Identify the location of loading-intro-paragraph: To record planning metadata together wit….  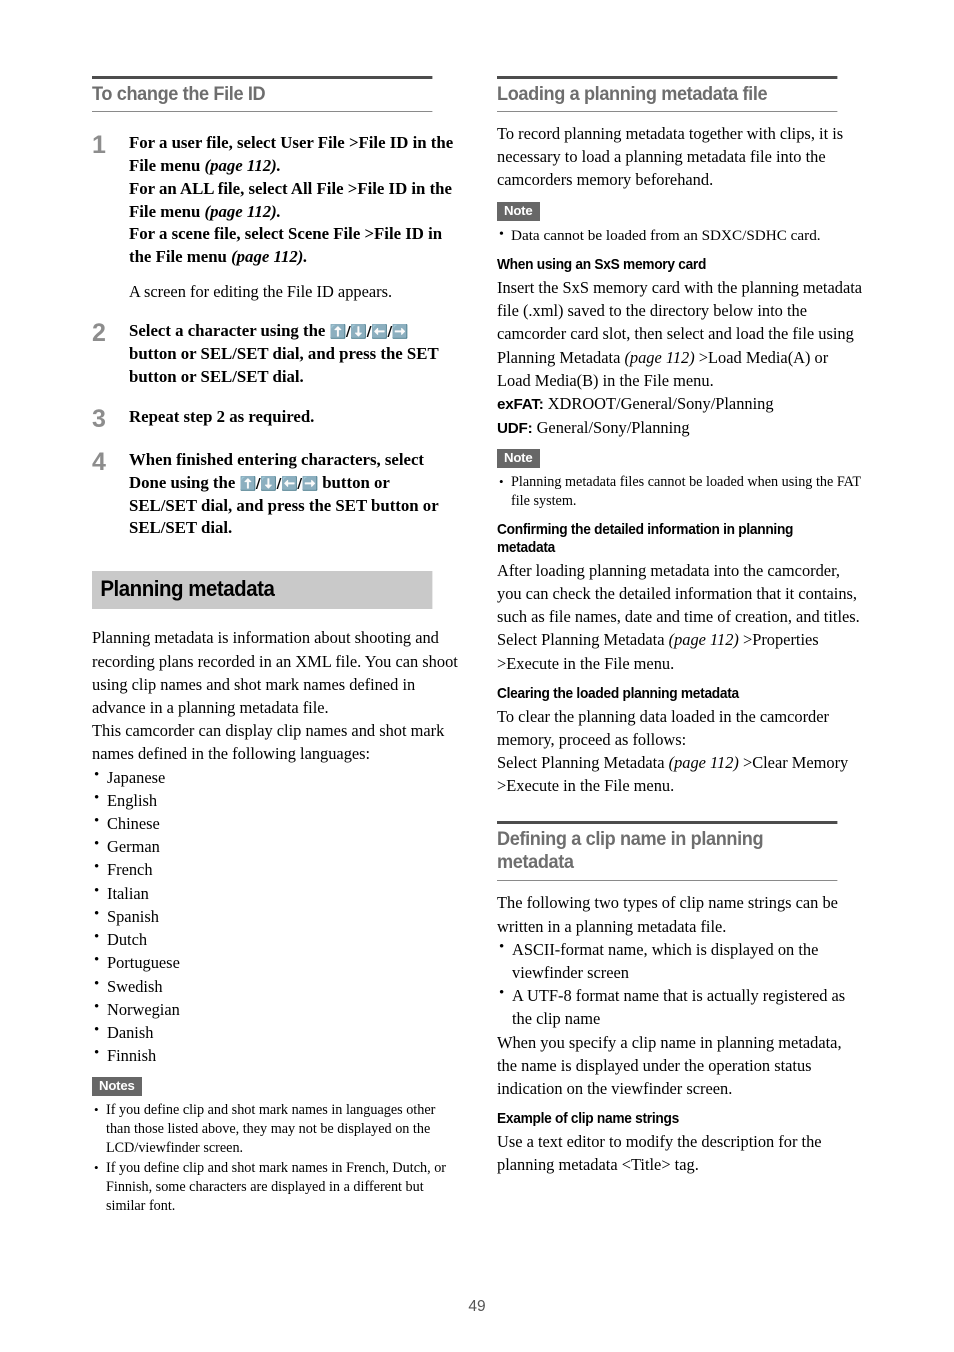
(670, 157).